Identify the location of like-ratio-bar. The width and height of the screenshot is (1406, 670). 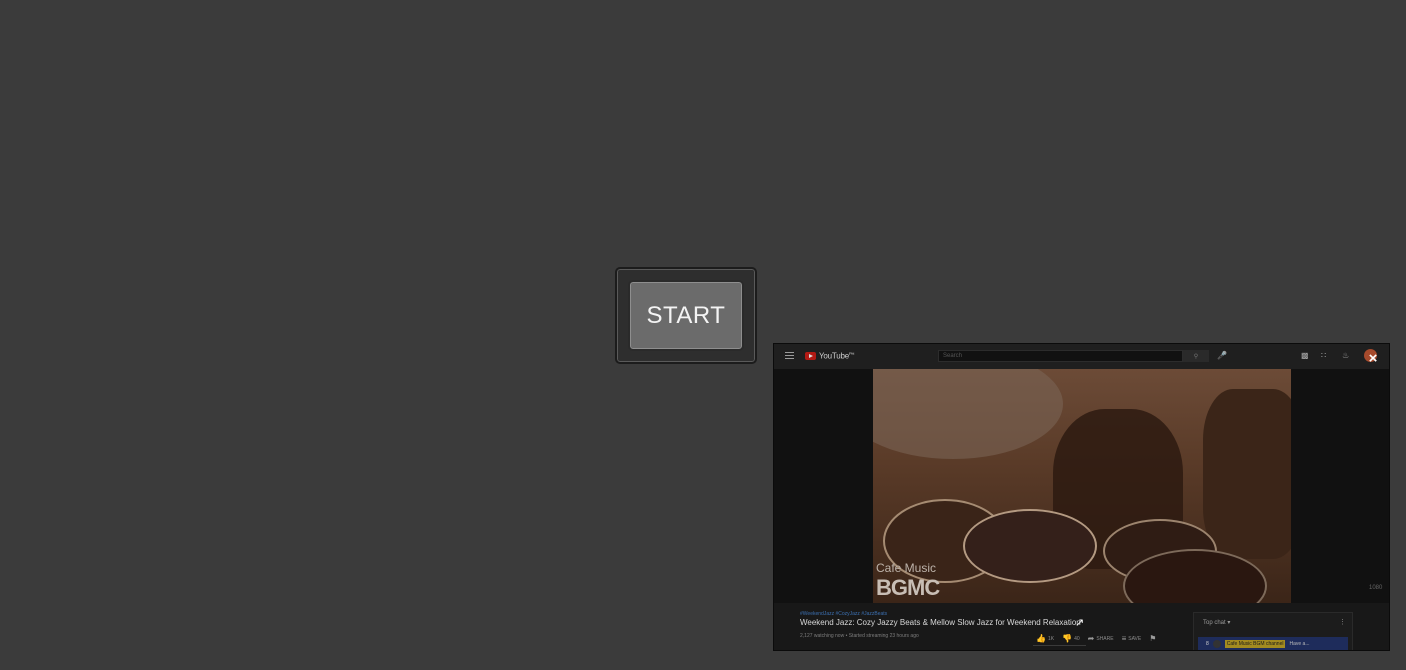
(1059, 645).